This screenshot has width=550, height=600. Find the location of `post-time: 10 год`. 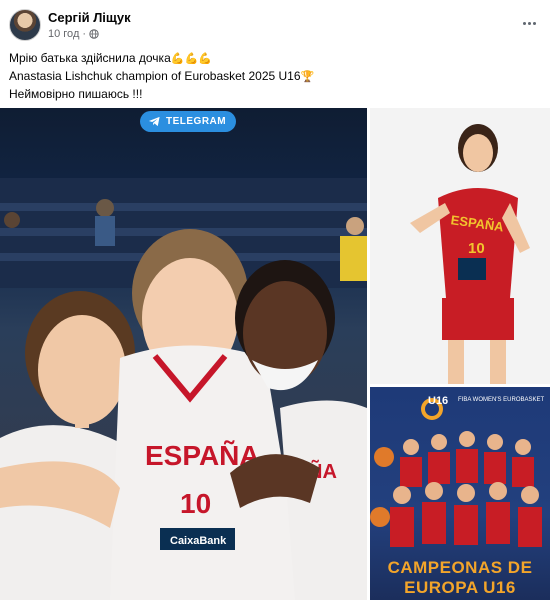

post-time: 10 год is located at coordinates (63, 34).